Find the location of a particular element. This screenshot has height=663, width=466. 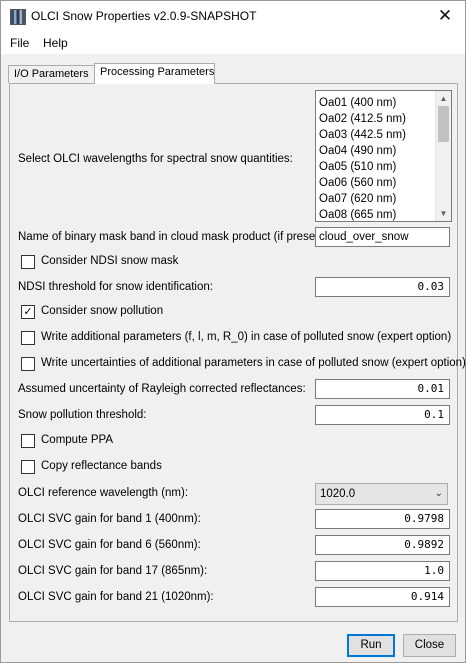

reference-wavelength-label: OLCI reference wavelength (nm): is located at coordinates (103, 493).